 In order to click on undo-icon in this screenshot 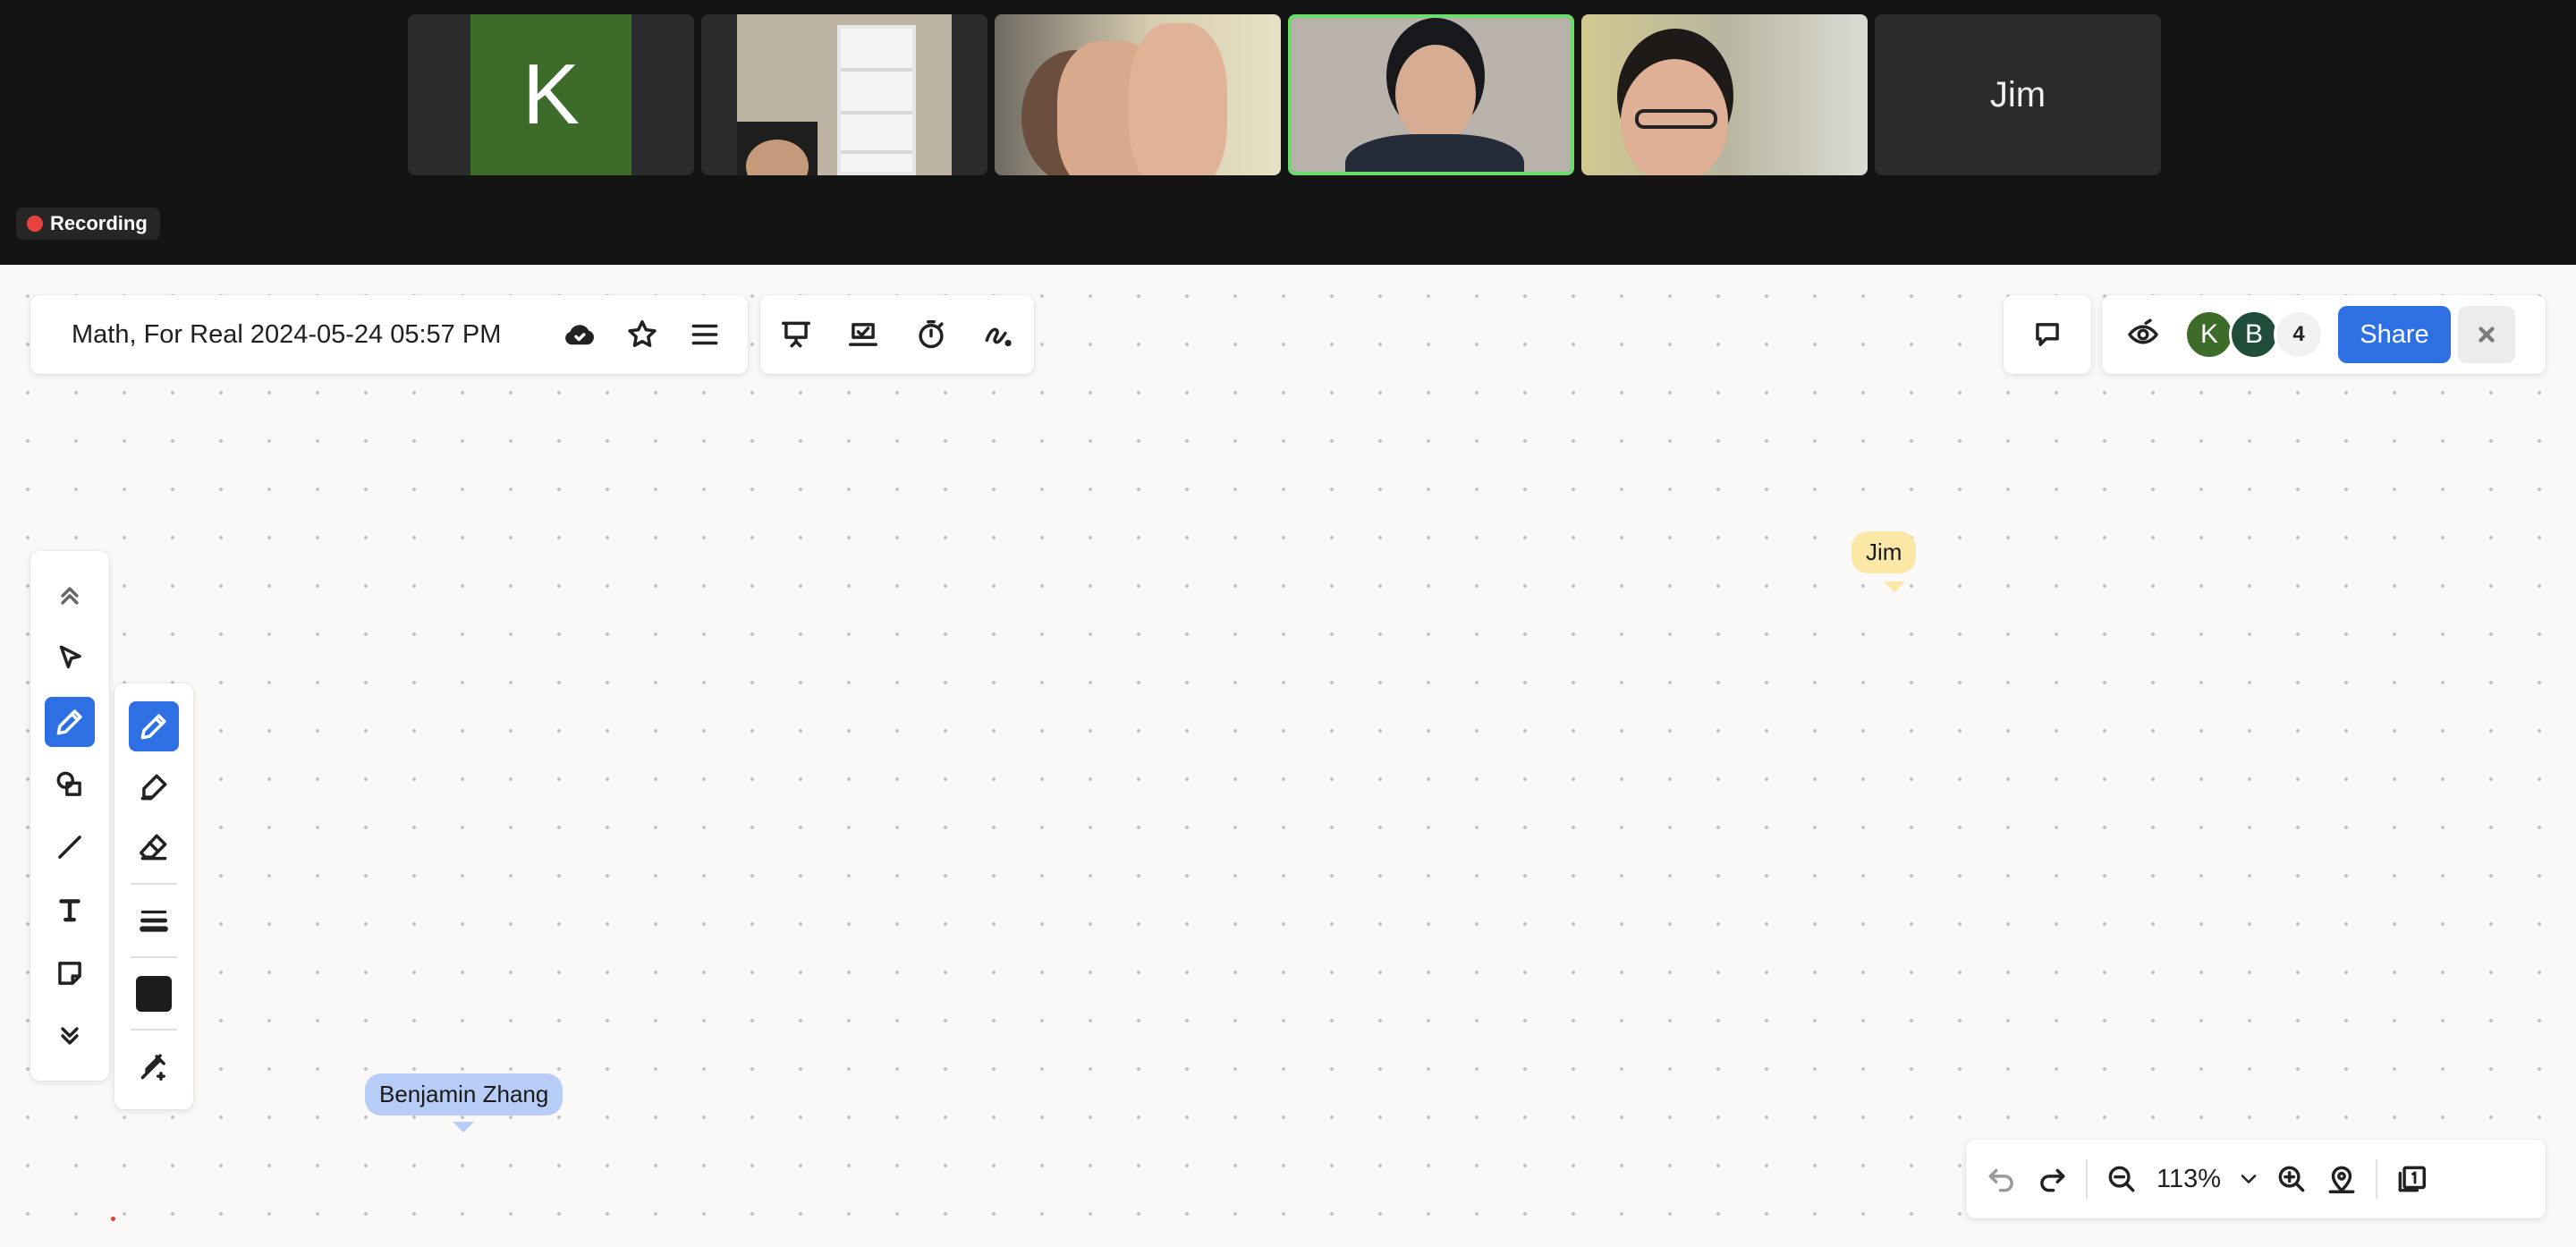, I will do `click(2002, 1179)`.